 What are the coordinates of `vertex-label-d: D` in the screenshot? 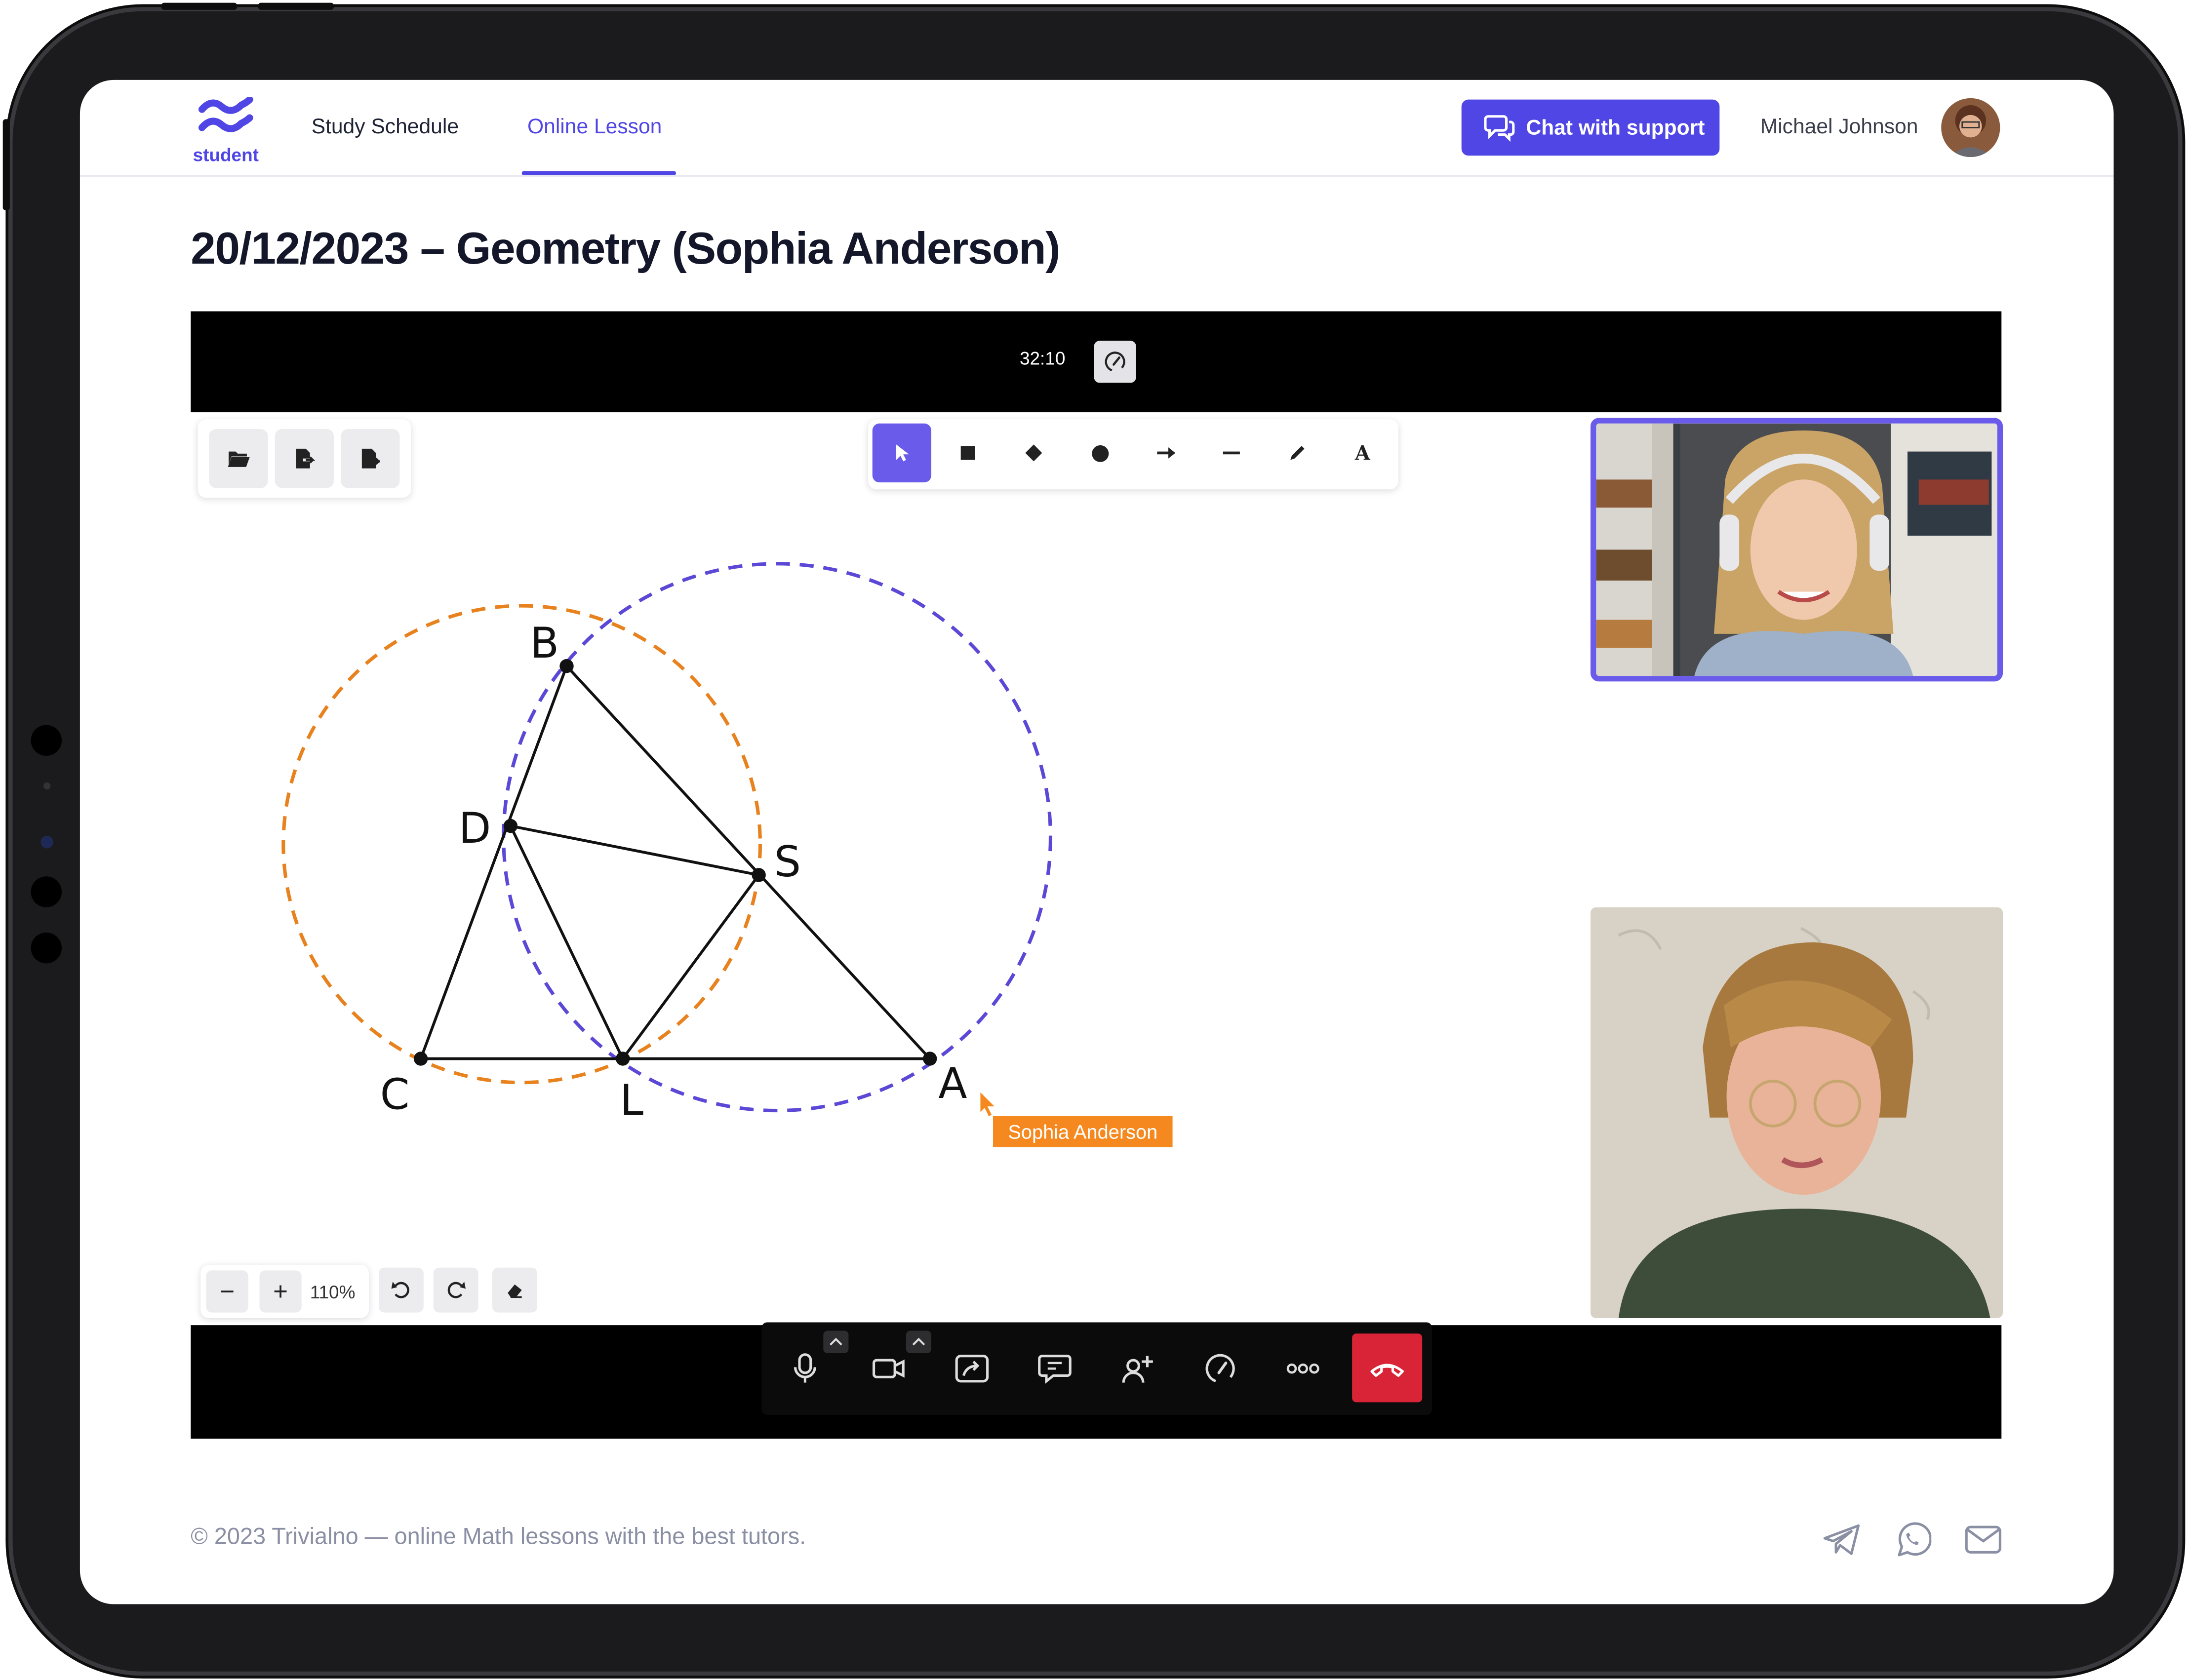 It's located at (475, 829).